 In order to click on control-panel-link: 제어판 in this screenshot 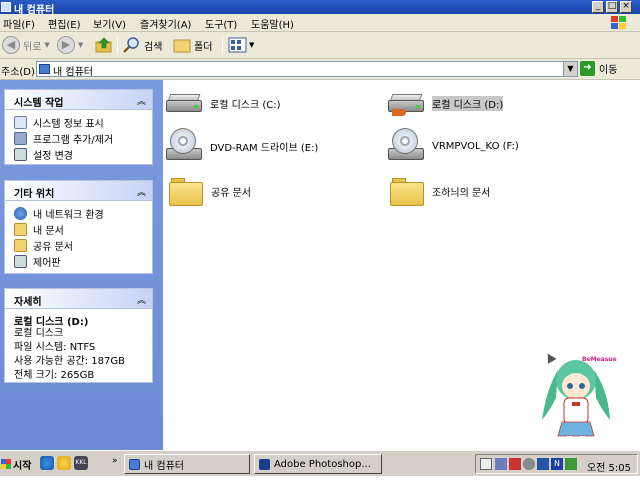, I will do `click(37, 261)`.